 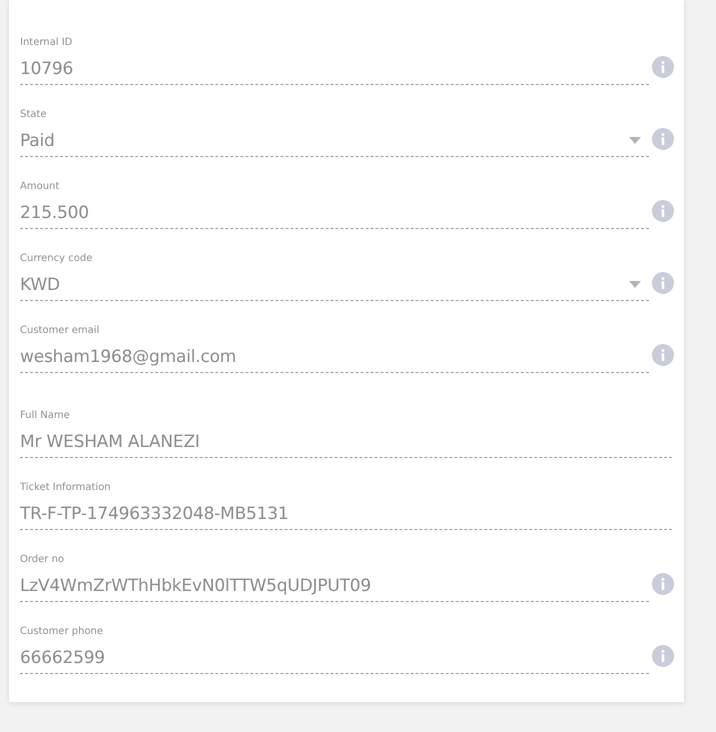 I want to click on dropdown-field: Paid, so click(x=334, y=142).